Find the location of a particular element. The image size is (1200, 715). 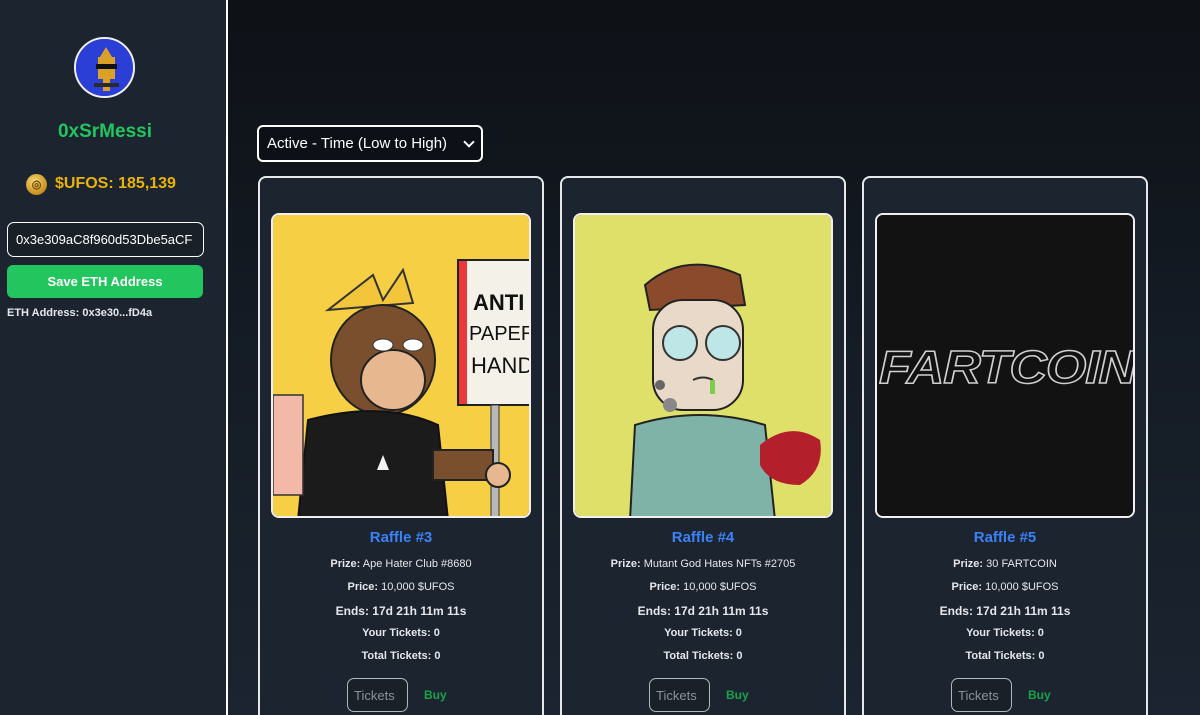

eth-address-input is located at coordinates (105, 239).